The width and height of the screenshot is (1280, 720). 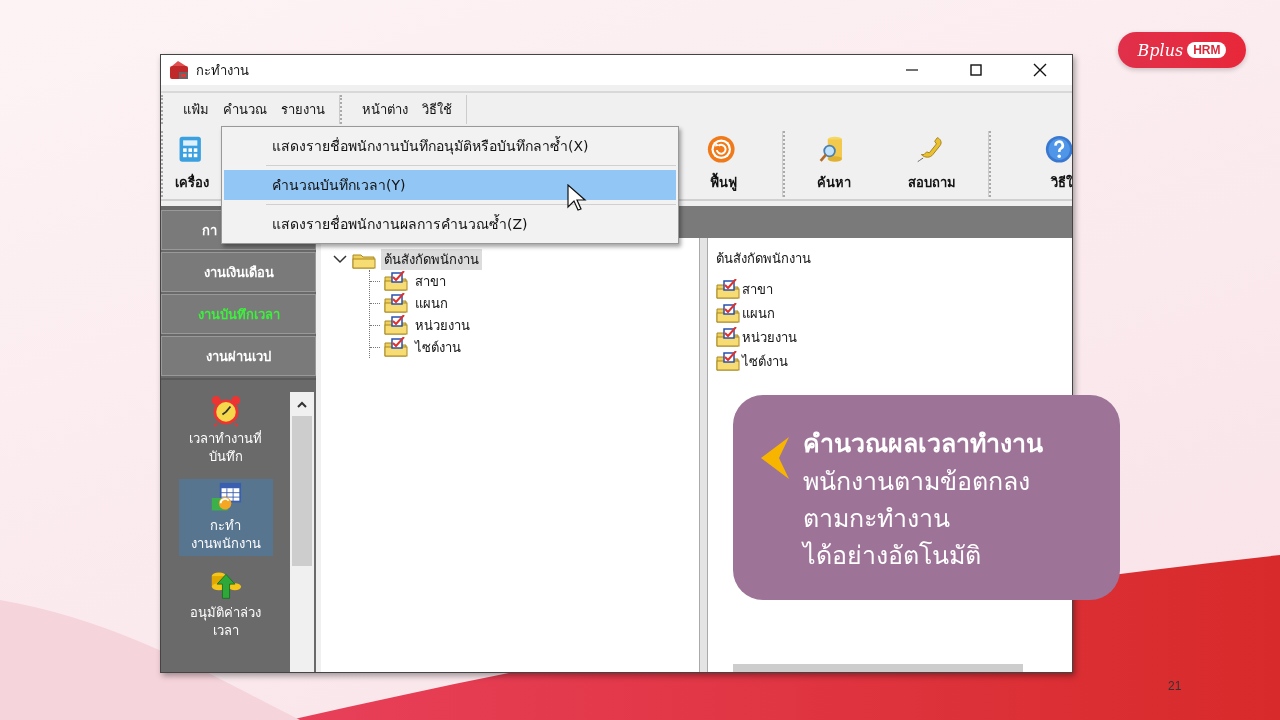 I want to click on logo-text: Bplus, so click(x=1160, y=50).